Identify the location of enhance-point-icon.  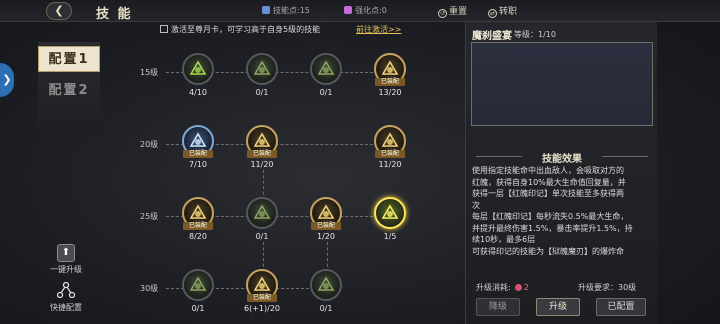
(348, 10).